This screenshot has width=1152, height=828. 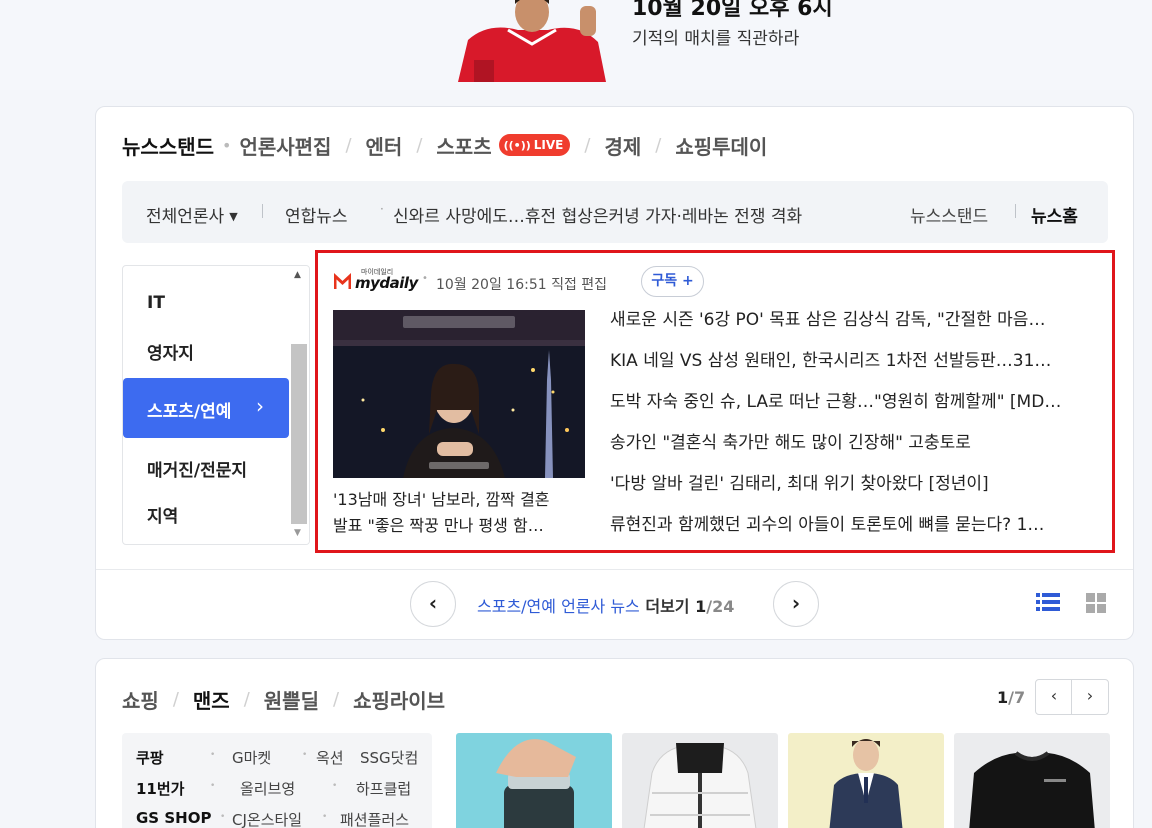 I want to click on tab-shopping: 쇼핑, so click(x=140, y=699).